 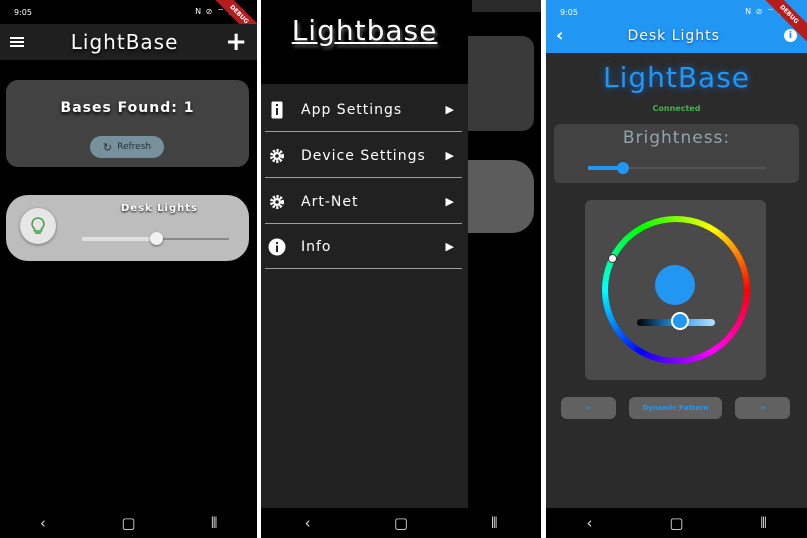 What do you see at coordinates (676, 77) in the screenshot?
I see `brand-title: LightBase` at bounding box center [676, 77].